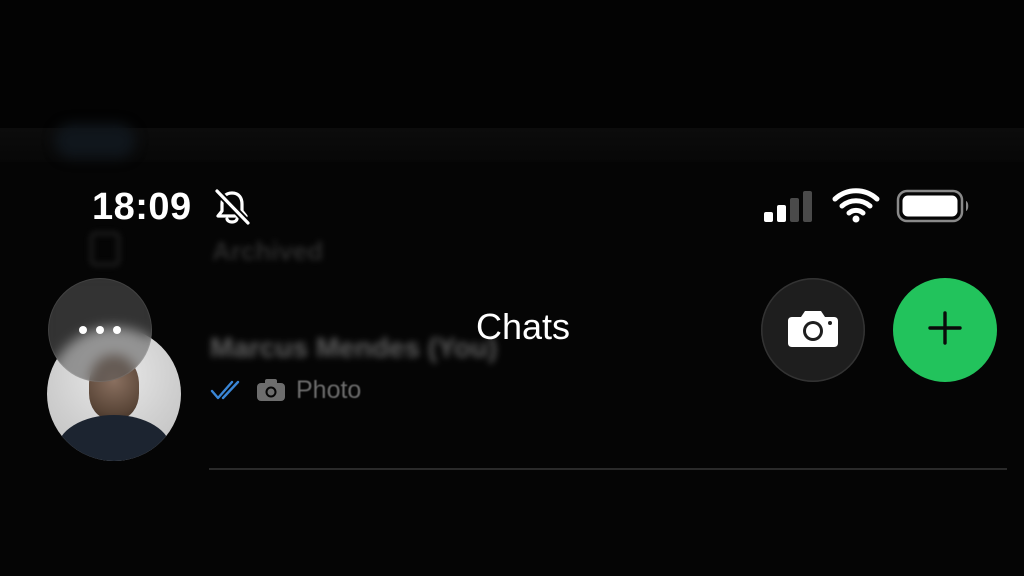  Describe the element at coordinates (790, 207) in the screenshot. I see `cellular-signal-icon` at that location.